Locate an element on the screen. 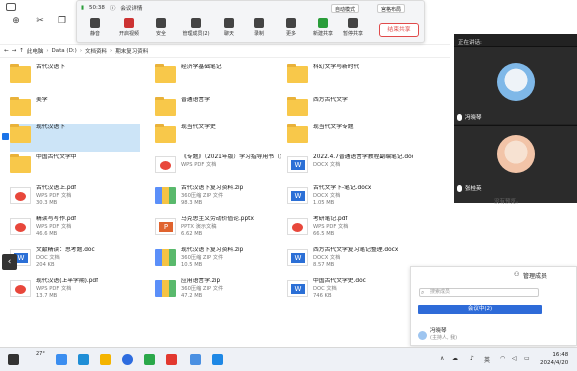  file-item: 现代汉语下 is located at coordinates (71, 138).